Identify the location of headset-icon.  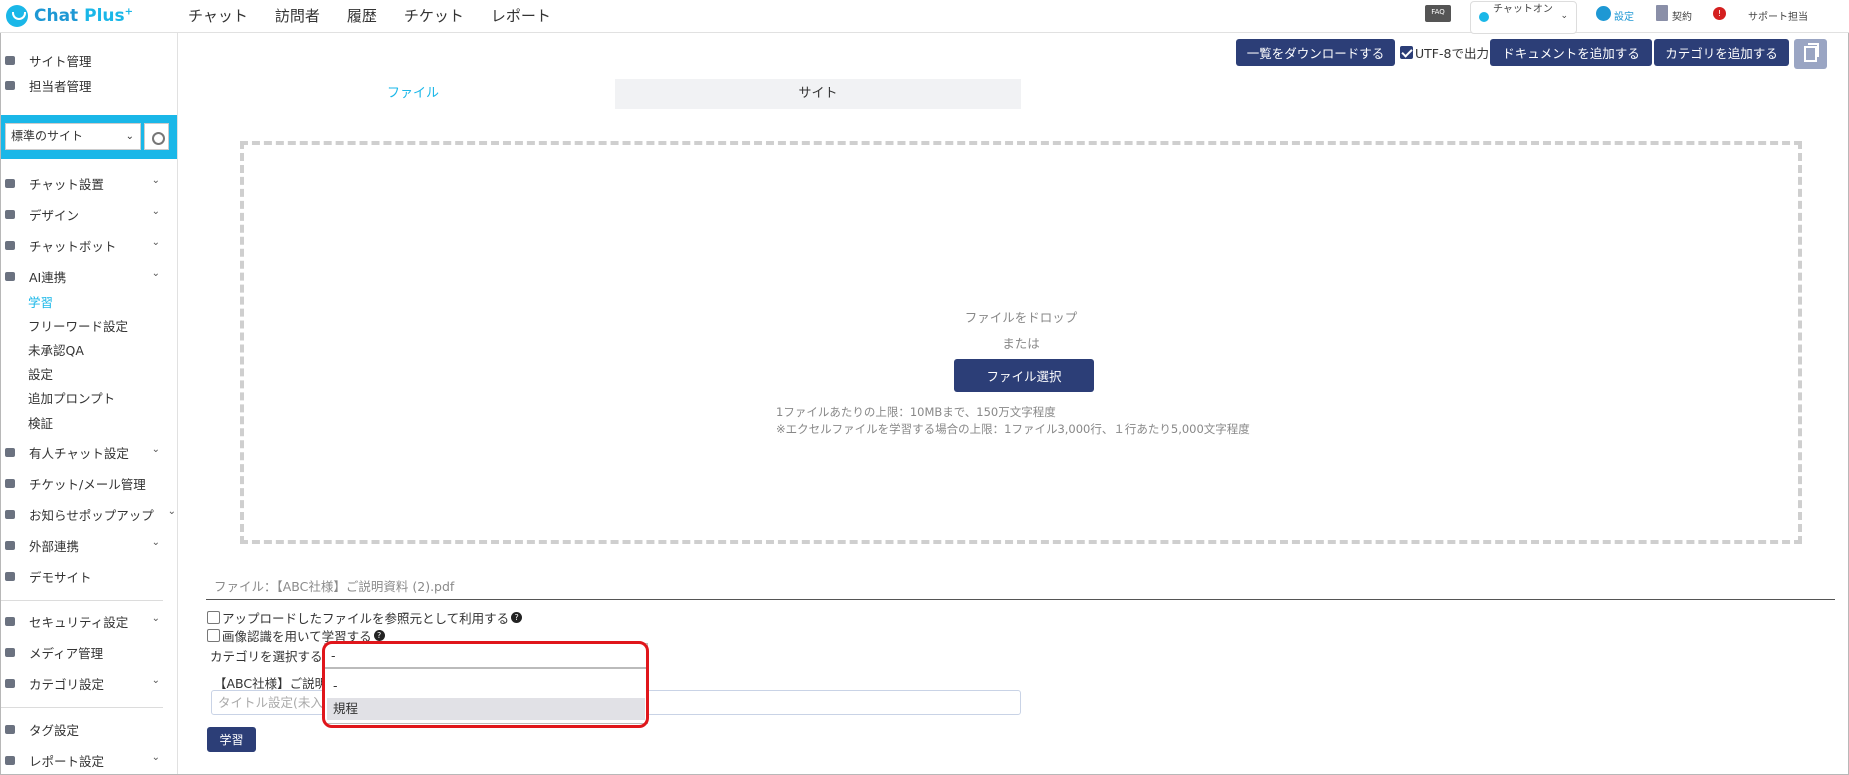
(10, 452).